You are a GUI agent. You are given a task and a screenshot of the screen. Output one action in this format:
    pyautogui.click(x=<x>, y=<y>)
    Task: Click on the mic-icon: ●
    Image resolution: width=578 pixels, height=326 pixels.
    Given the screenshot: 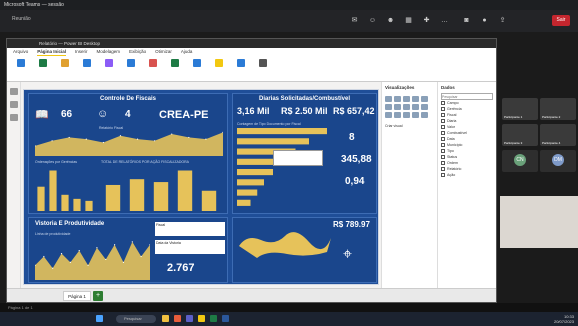 What is the action you would take?
    pyautogui.click(x=484, y=20)
    